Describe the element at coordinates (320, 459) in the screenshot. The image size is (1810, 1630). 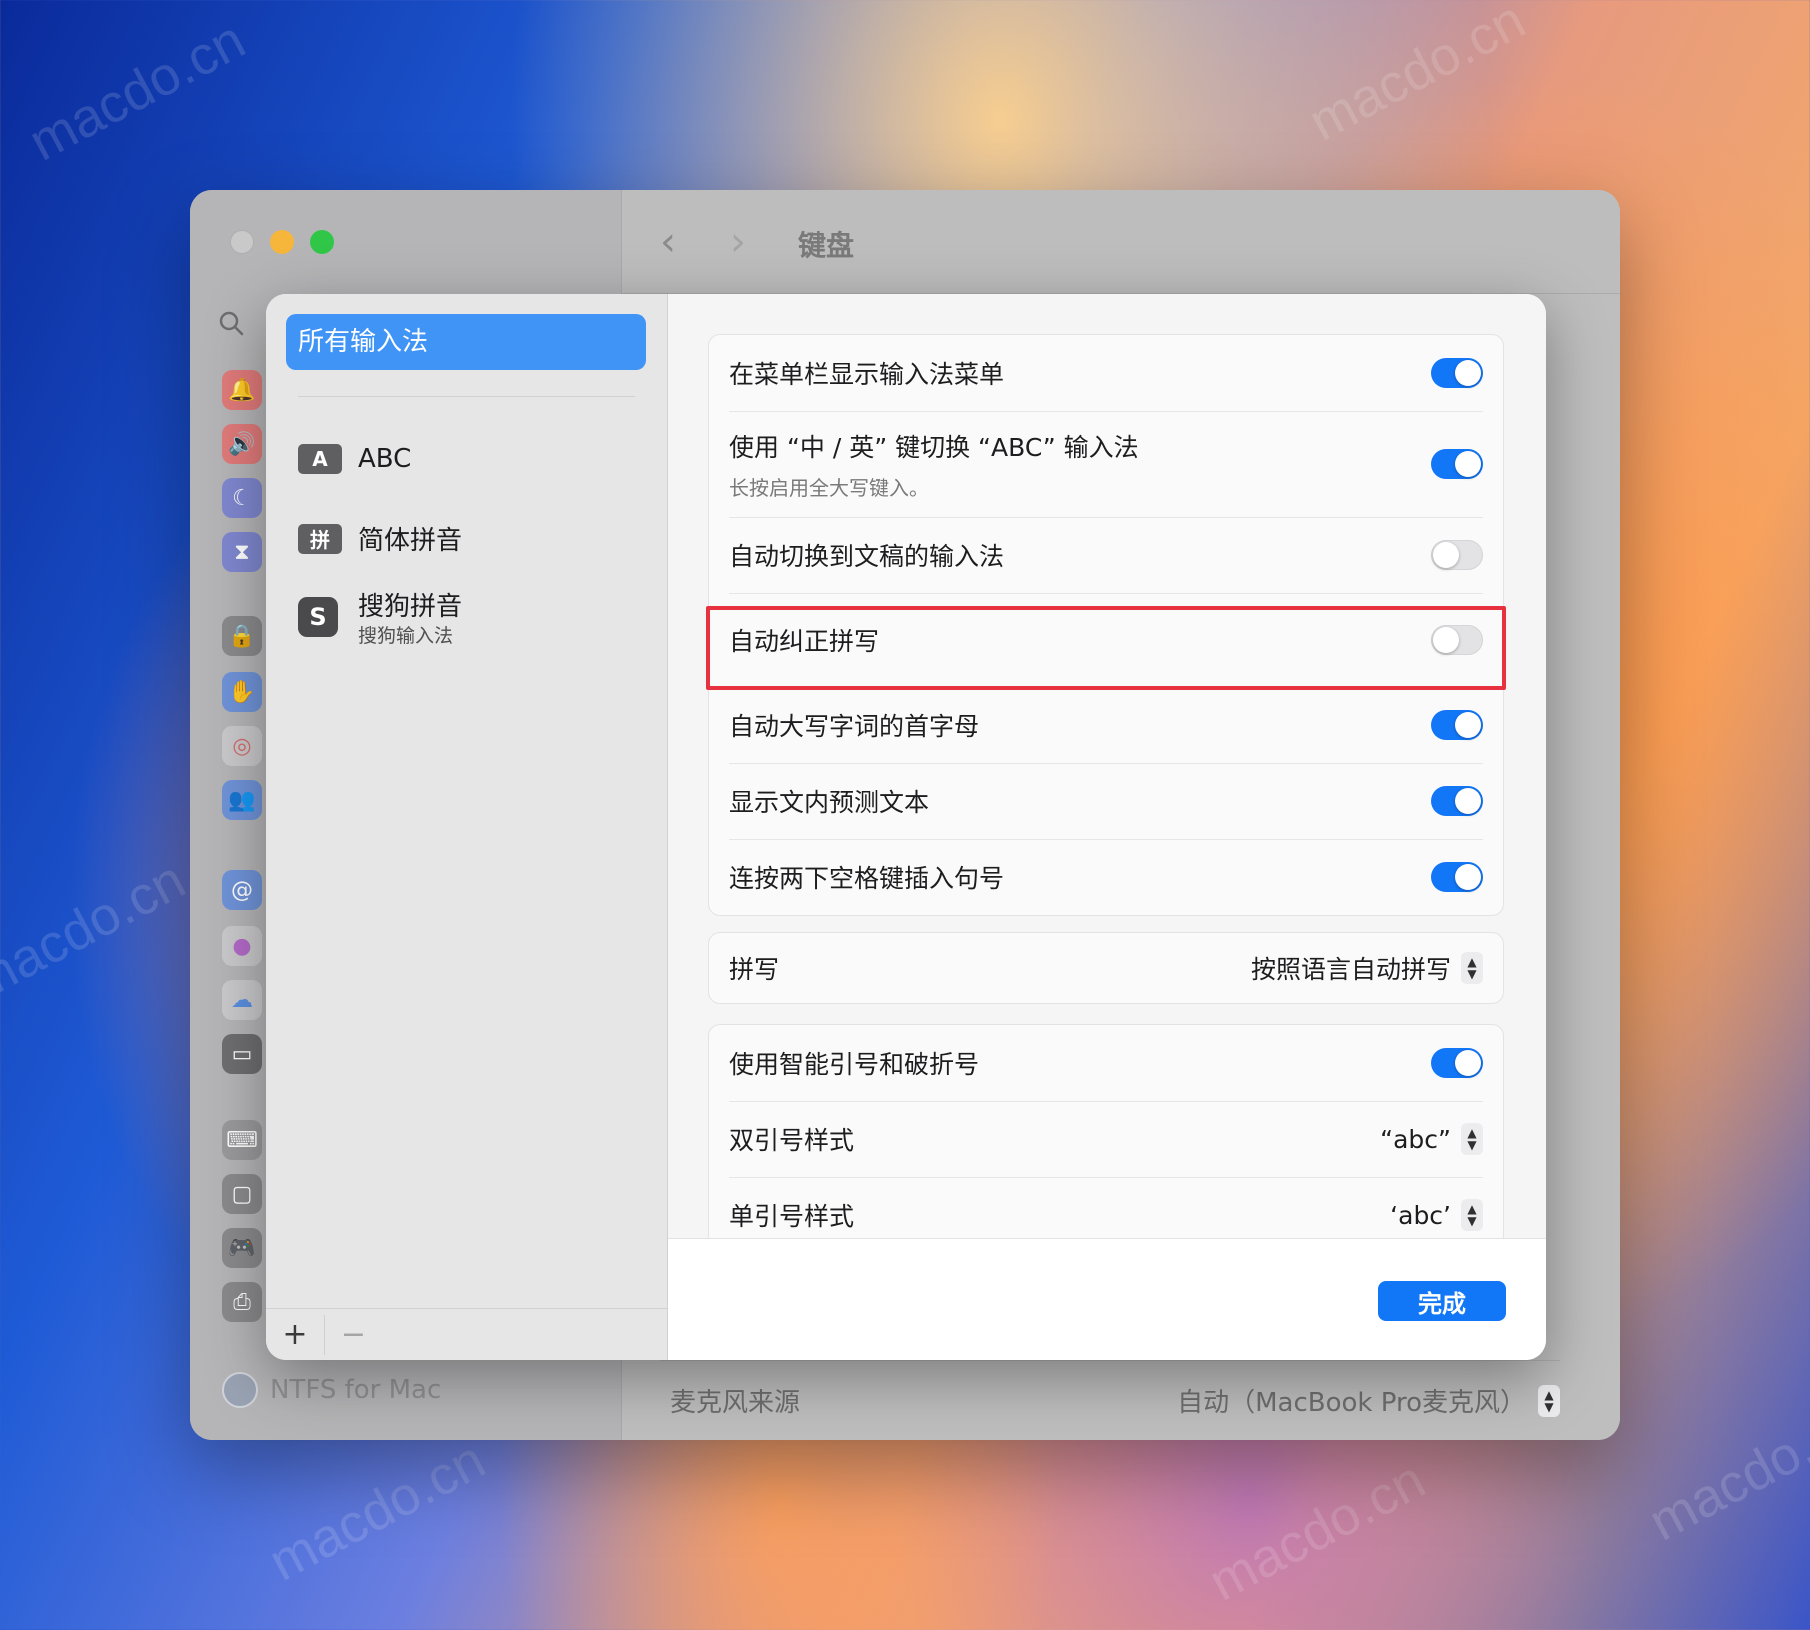
I see `abc-input-icon: A` at that location.